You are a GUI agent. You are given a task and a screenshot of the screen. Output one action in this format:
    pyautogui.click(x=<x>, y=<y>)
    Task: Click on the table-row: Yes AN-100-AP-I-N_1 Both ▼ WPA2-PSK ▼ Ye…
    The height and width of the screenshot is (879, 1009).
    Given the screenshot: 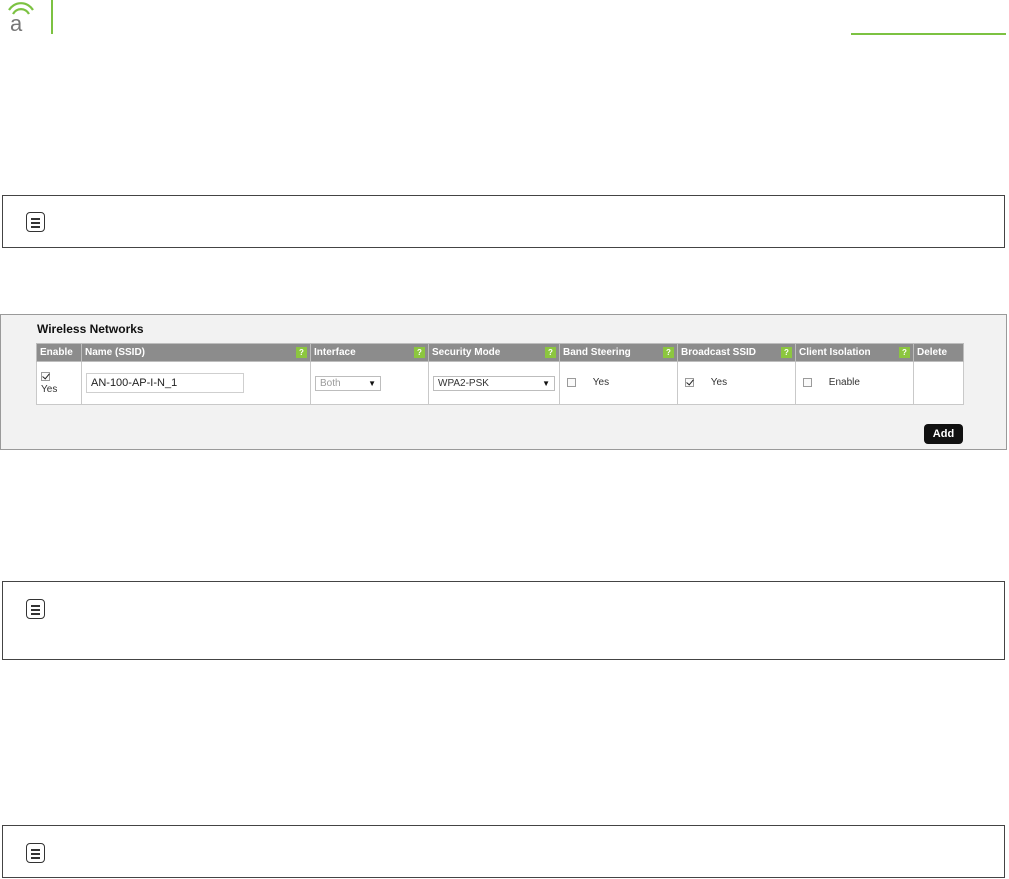 What is the action you would take?
    pyautogui.click(x=500, y=383)
    